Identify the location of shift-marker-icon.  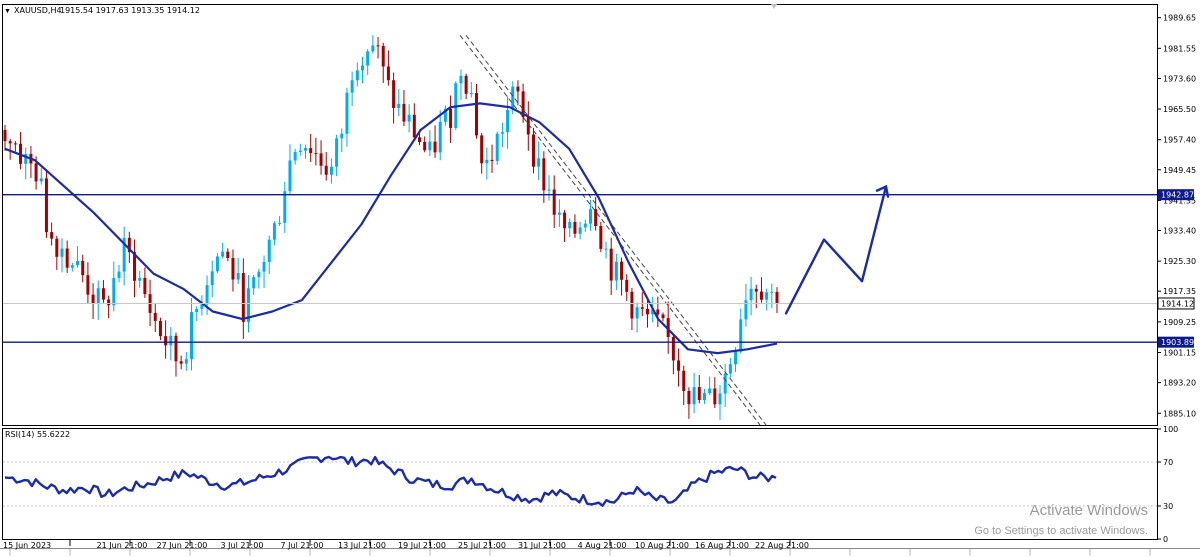
(774, 6).